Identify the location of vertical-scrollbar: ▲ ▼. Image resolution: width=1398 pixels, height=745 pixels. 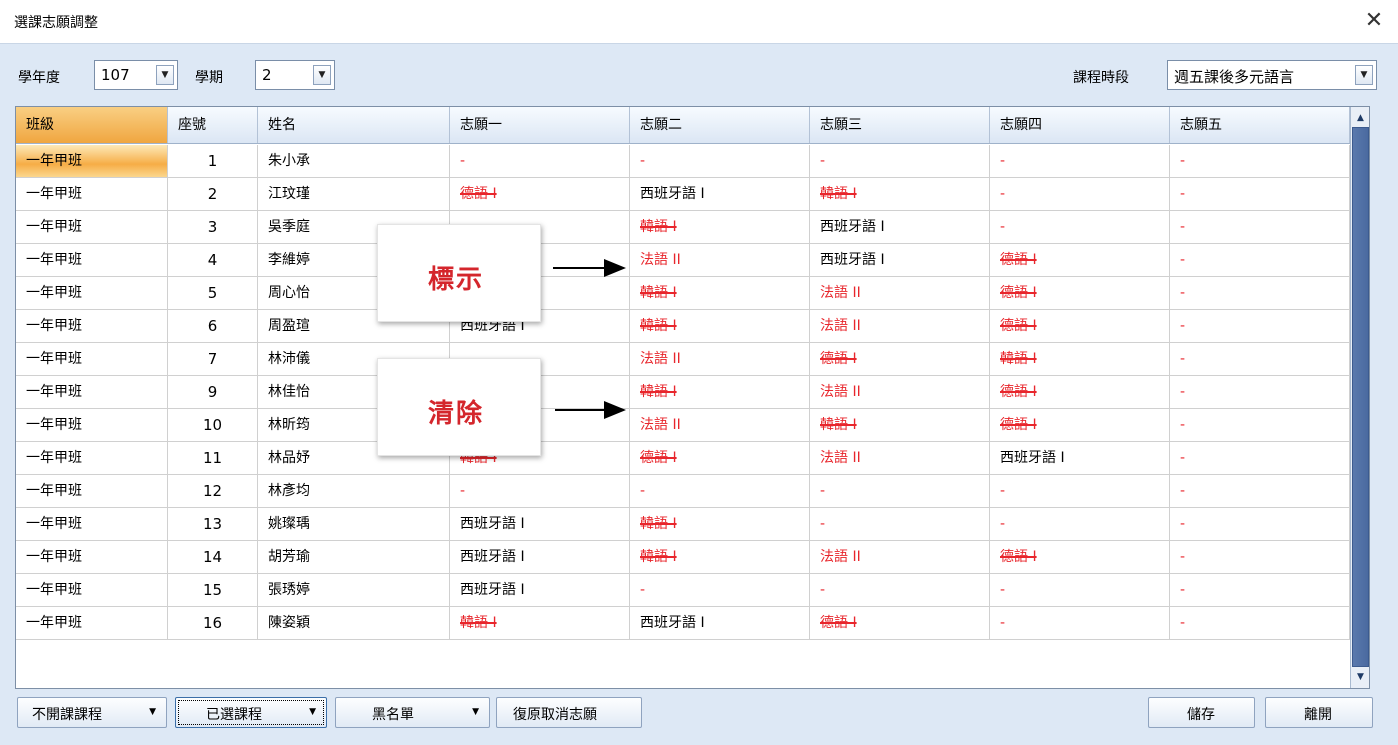
(1359, 397).